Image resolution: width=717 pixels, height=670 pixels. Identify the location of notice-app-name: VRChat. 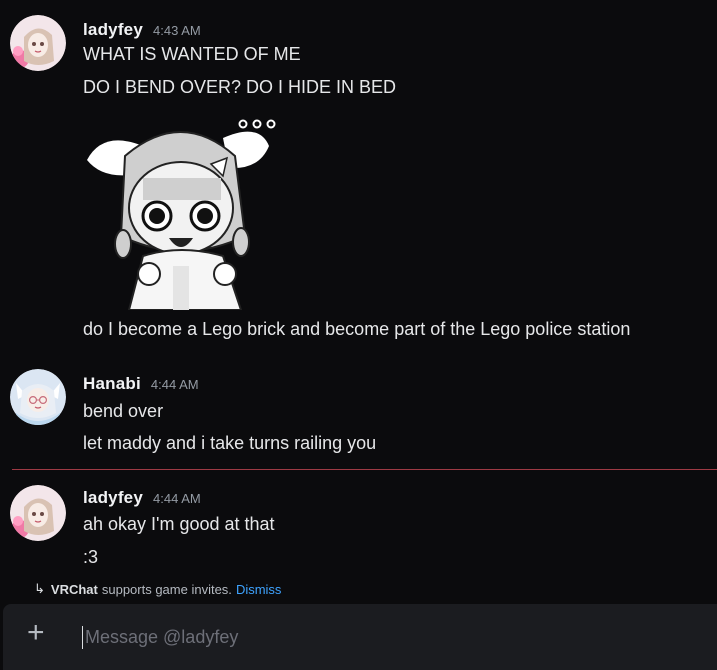
(74, 589).